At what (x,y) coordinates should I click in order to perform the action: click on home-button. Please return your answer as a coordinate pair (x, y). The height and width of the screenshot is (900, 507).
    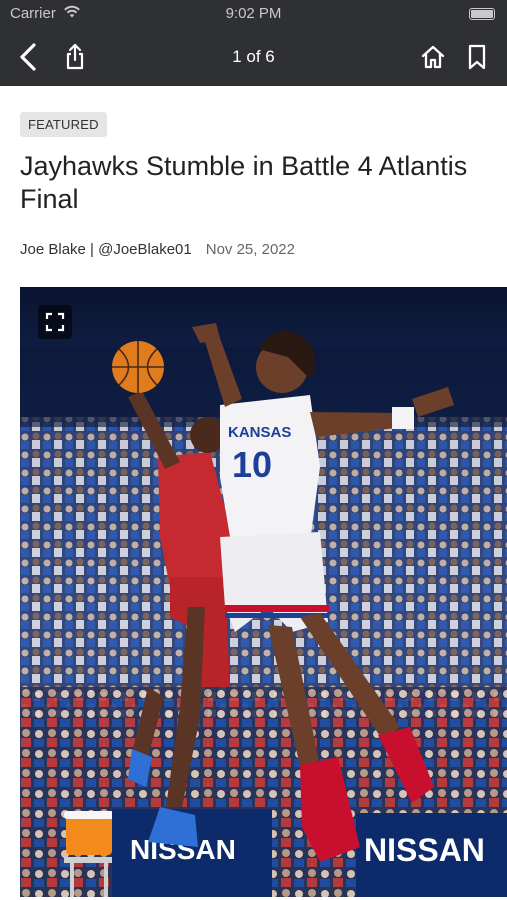
    Looking at the image, I should click on (433, 57).